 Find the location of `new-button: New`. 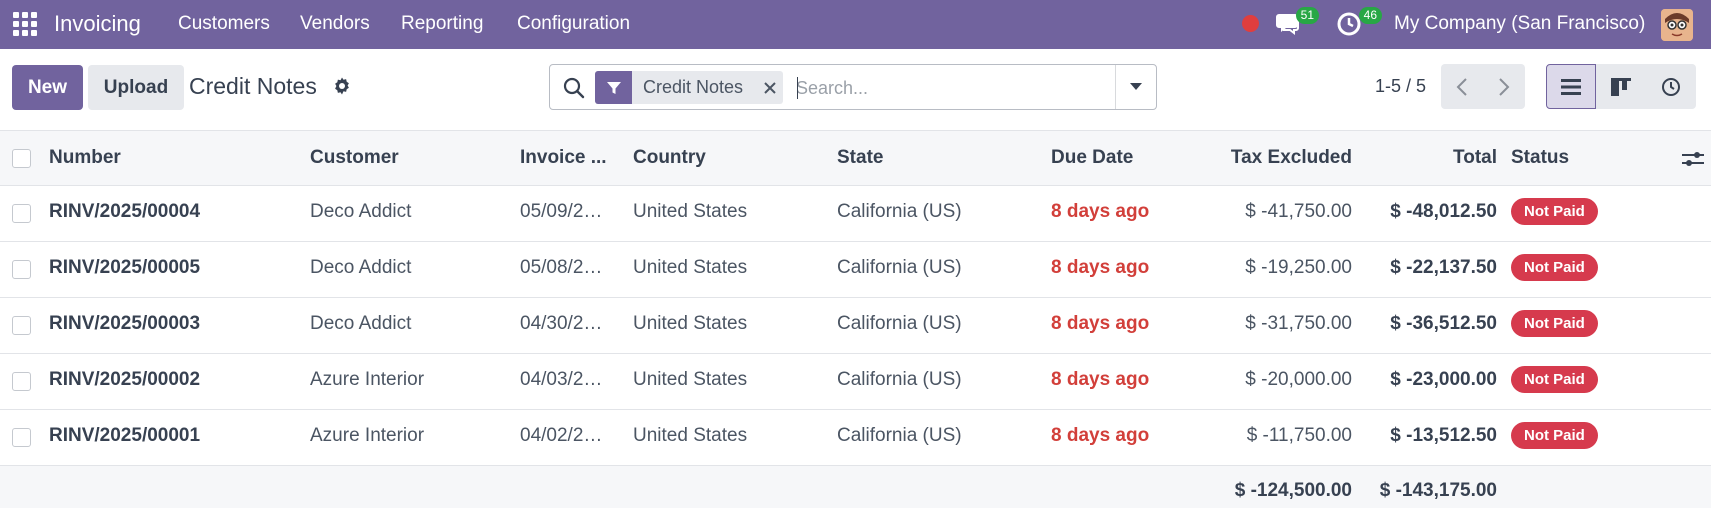

new-button: New is located at coordinates (47, 87).